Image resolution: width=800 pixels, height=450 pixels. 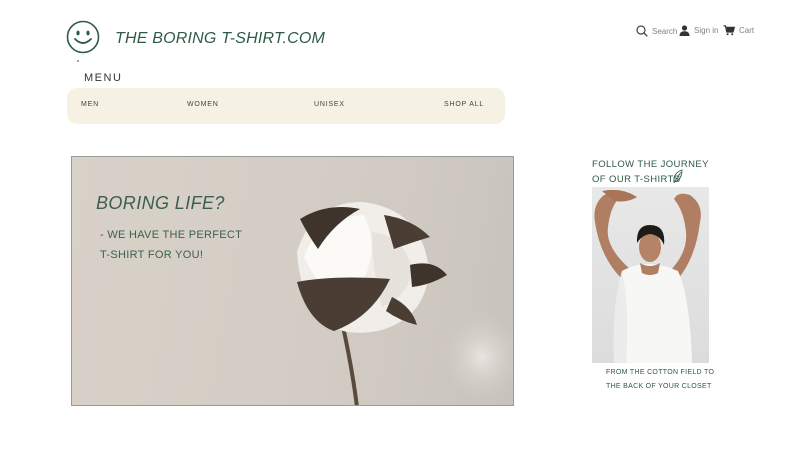 What do you see at coordinates (464, 104) in the screenshot?
I see `nav-item-shop-all: SHOP ALL` at bounding box center [464, 104].